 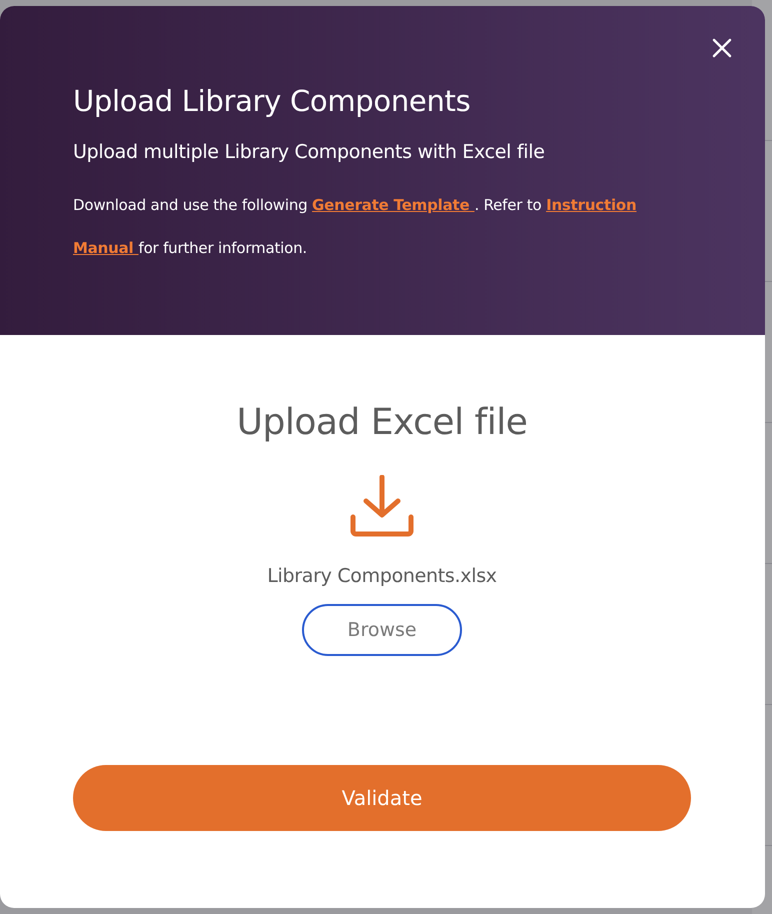 I want to click on description-text: for further information., so click(x=222, y=248).